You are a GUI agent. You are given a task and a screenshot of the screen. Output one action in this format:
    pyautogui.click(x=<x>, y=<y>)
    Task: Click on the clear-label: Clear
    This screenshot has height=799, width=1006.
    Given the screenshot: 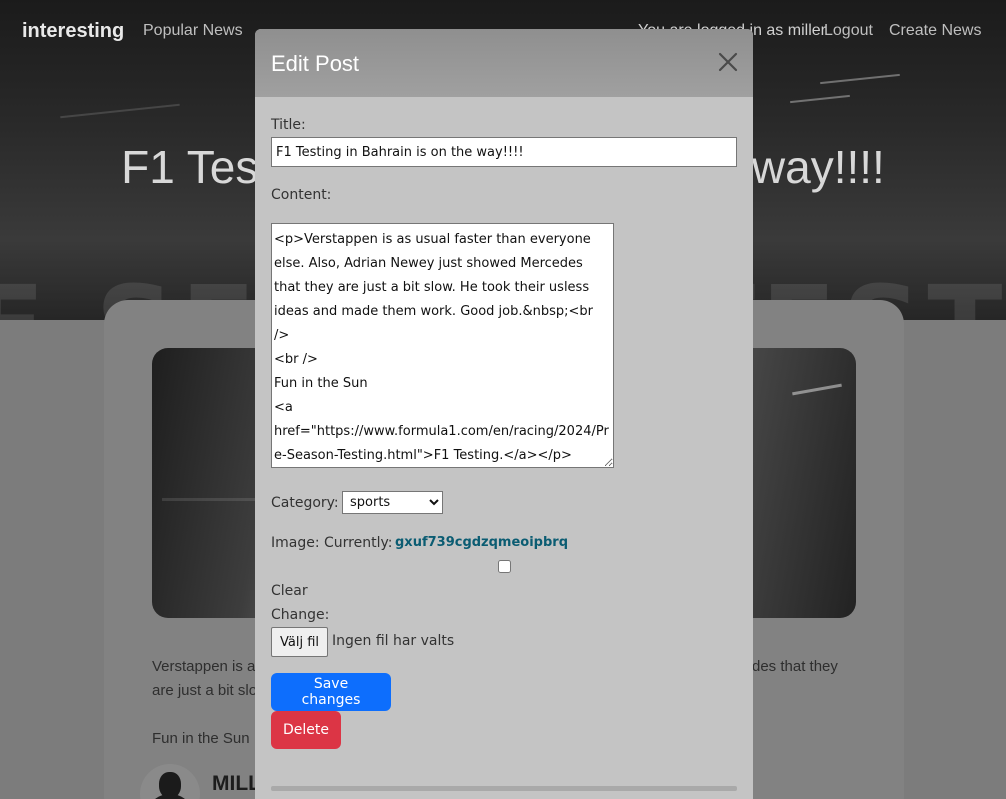 What is the action you would take?
    pyautogui.click(x=289, y=591)
    